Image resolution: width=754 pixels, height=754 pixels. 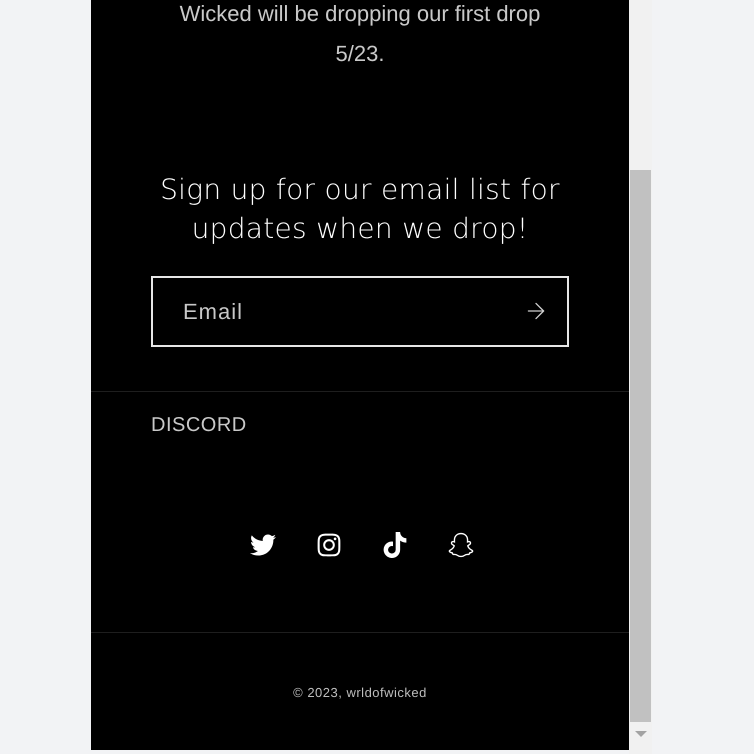 I want to click on ghost-icon, so click(x=461, y=545).